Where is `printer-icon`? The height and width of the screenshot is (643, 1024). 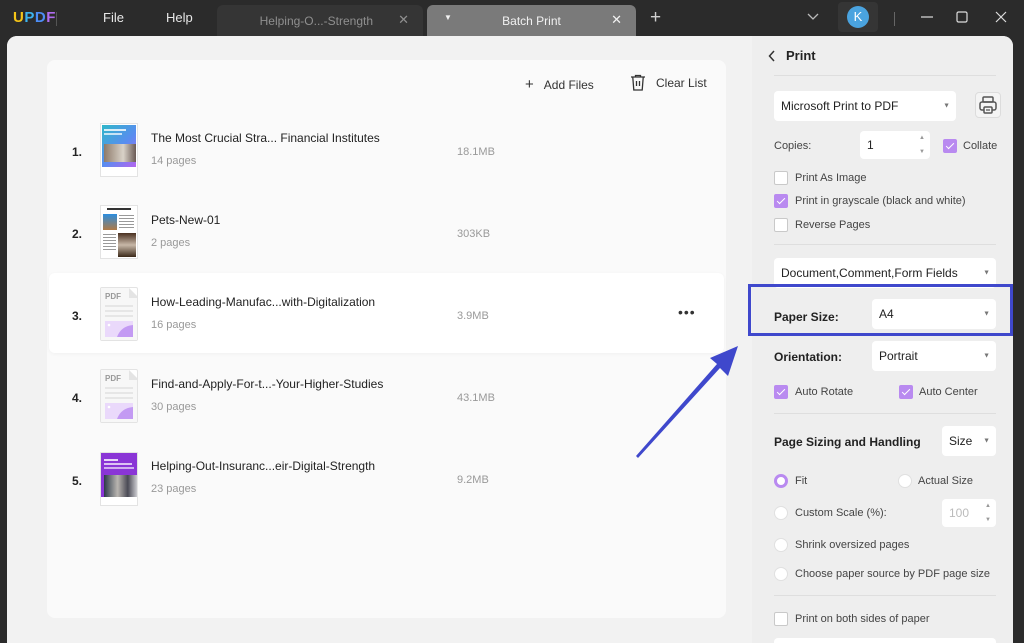 printer-icon is located at coordinates (988, 105).